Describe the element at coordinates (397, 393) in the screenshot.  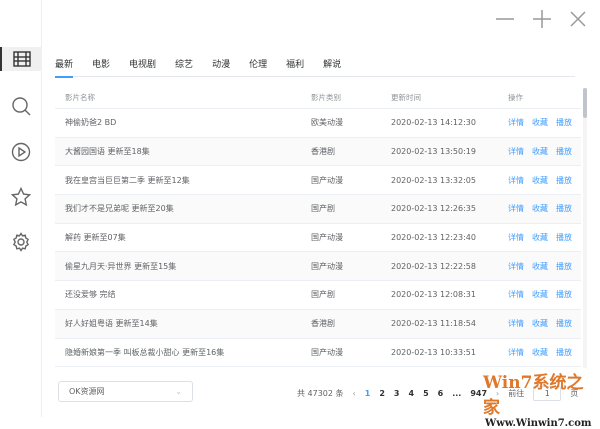
I see `page-3: 3` at that location.